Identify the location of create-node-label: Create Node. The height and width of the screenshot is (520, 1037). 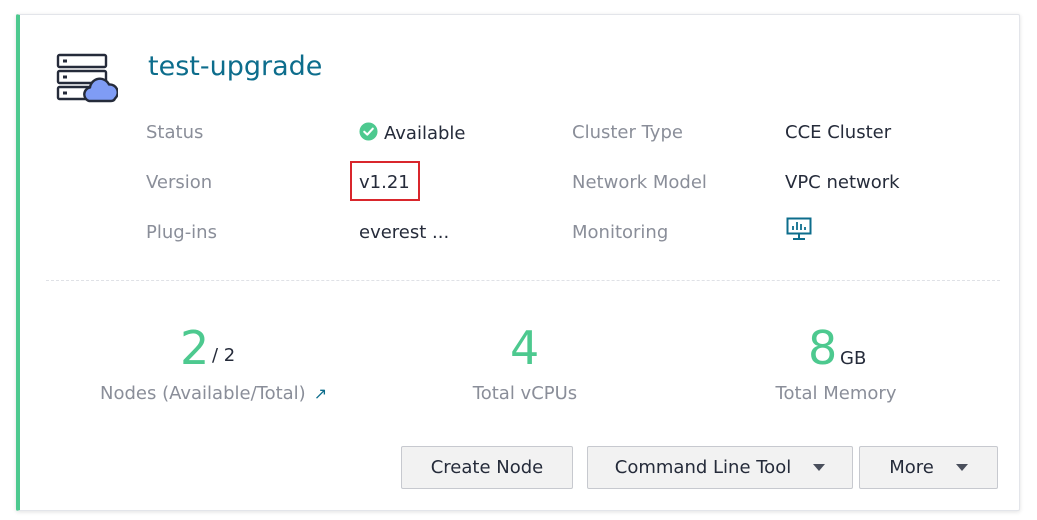
(487, 467).